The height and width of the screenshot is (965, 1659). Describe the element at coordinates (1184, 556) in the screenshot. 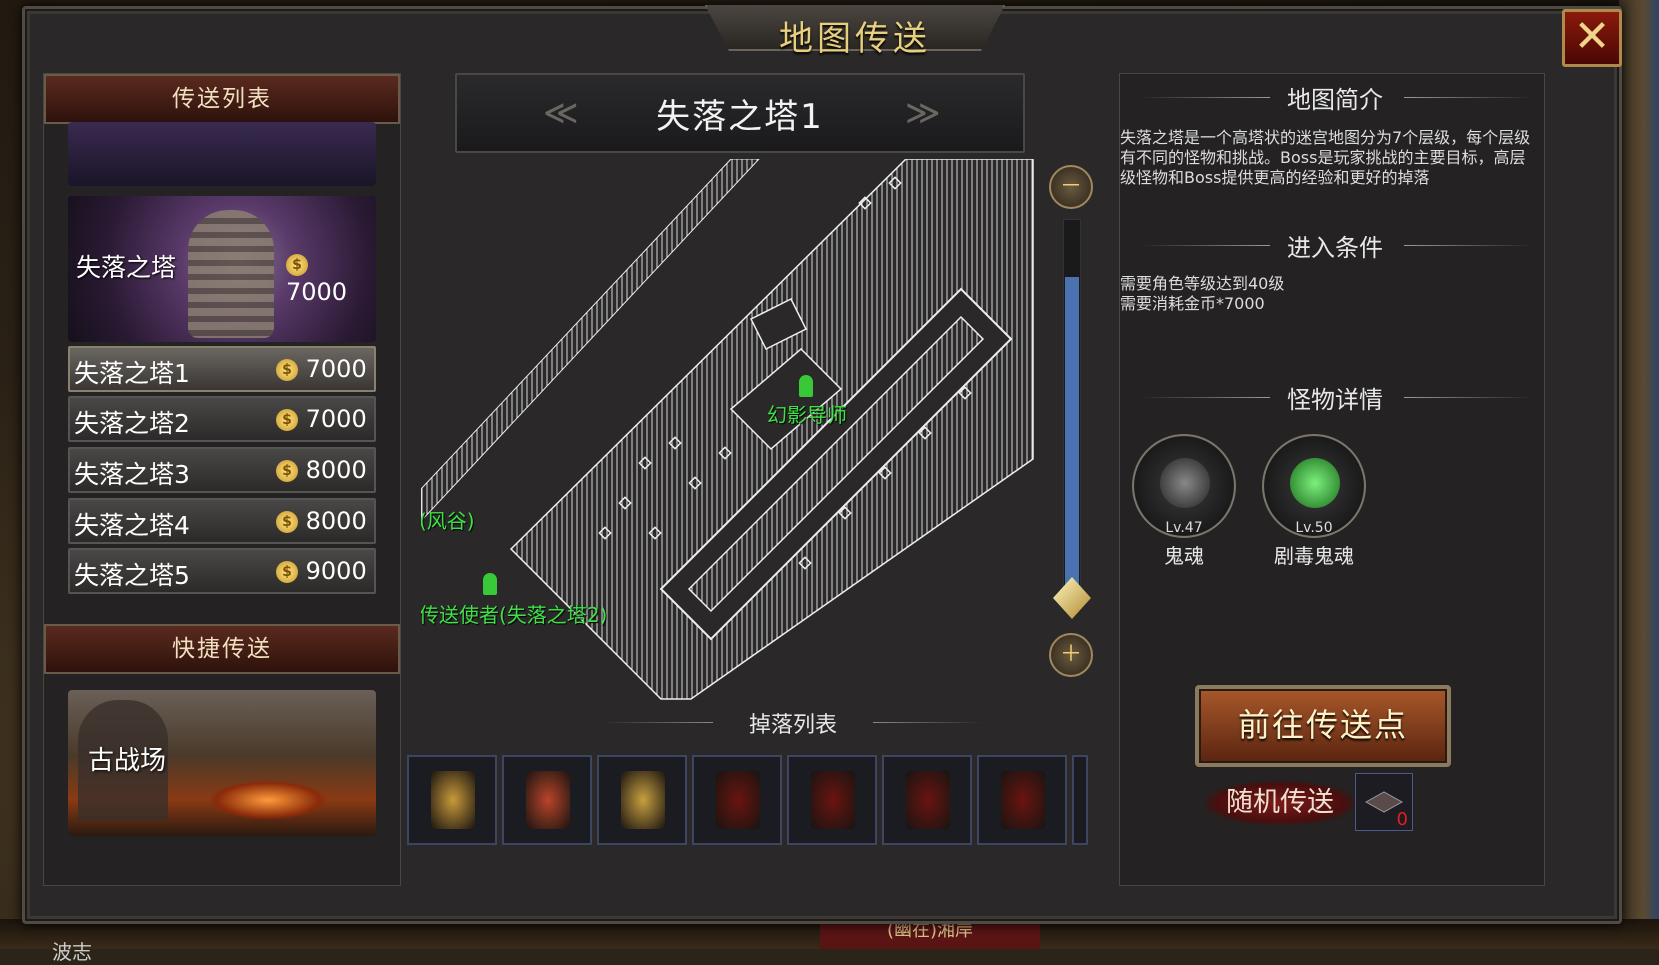

I see `monster-name-ghost: 鬼魂` at that location.